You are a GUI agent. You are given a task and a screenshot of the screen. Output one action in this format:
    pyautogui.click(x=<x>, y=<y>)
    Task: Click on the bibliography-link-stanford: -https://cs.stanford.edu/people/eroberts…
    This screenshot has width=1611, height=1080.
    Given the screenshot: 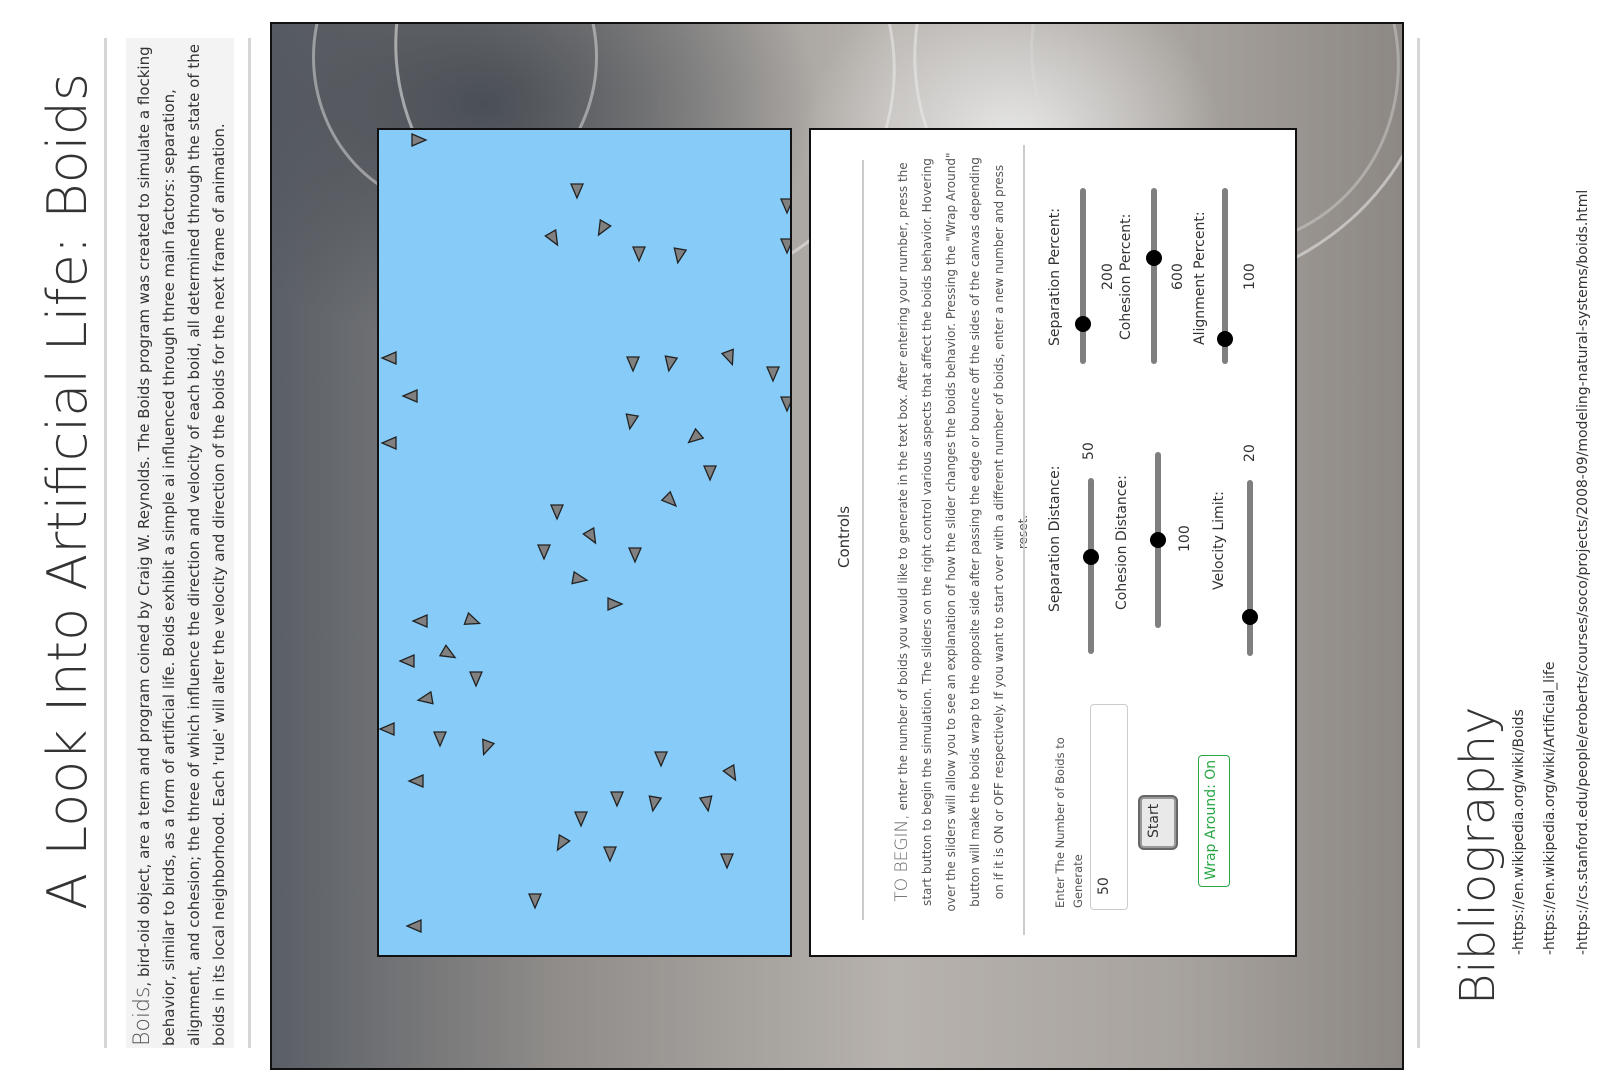 What is the action you would take?
    pyautogui.click(x=1583, y=565)
    